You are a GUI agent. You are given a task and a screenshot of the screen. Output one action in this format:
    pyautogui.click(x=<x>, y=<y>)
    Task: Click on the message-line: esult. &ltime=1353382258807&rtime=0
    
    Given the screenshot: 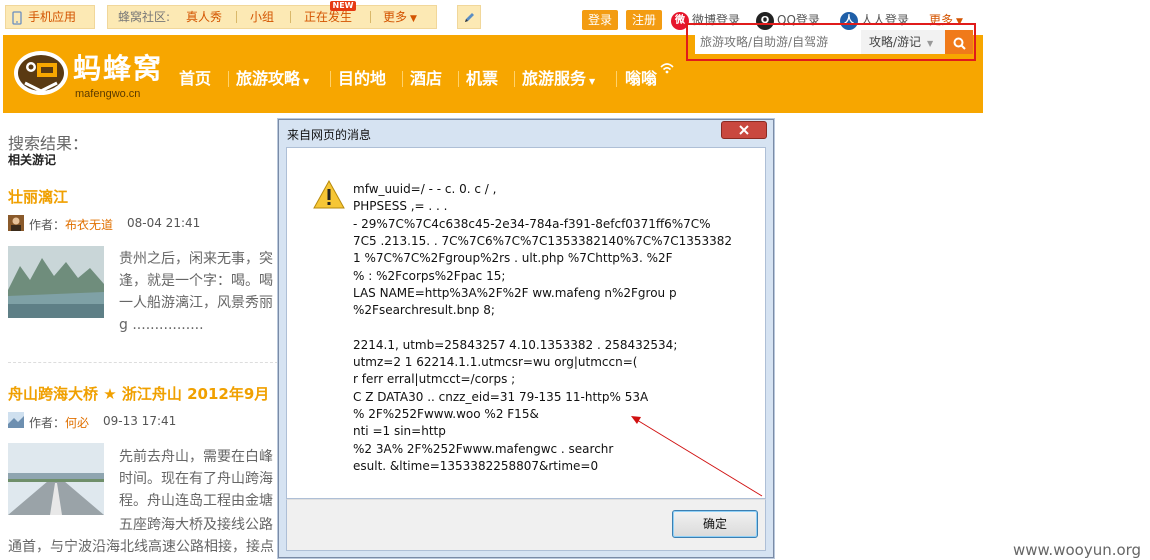 What is the action you would take?
    pyautogui.click(x=476, y=465)
    